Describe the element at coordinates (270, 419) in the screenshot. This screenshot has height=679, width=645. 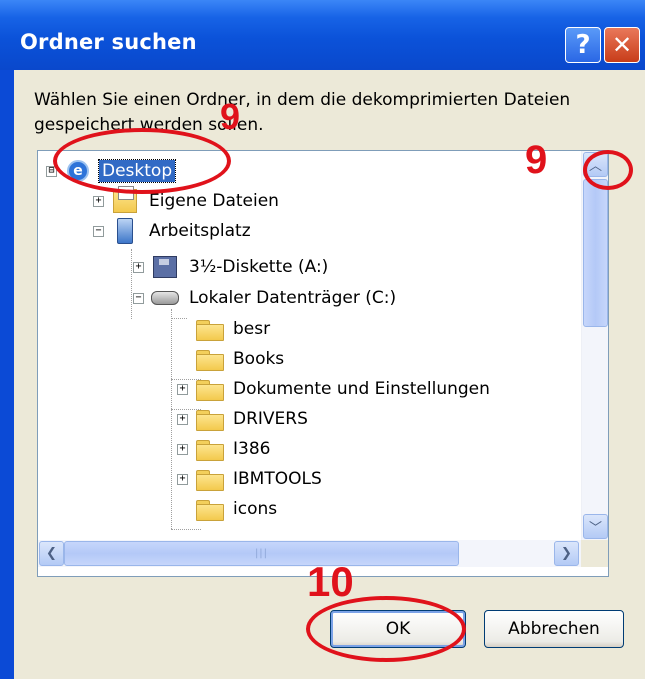
I see `tree-item-label: DRIVERS` at that location.